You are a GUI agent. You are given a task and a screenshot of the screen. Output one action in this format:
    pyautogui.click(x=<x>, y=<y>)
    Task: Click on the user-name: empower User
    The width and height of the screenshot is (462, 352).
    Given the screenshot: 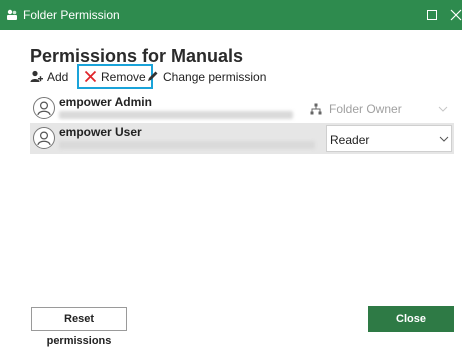 What is the action you would take?
    pyautogui.click(x=100, y=132)
    